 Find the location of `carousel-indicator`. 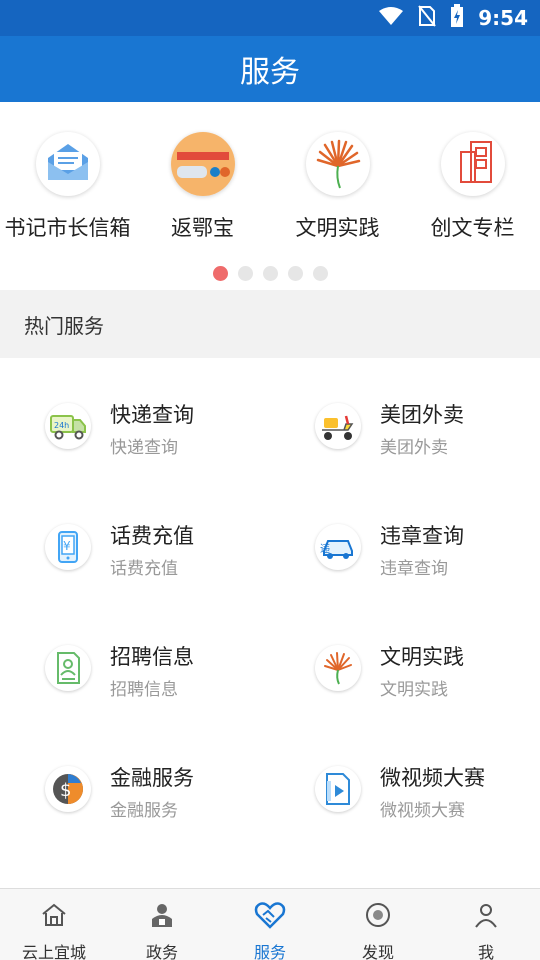

carousel-indicator is located at coordinates (270, 273).